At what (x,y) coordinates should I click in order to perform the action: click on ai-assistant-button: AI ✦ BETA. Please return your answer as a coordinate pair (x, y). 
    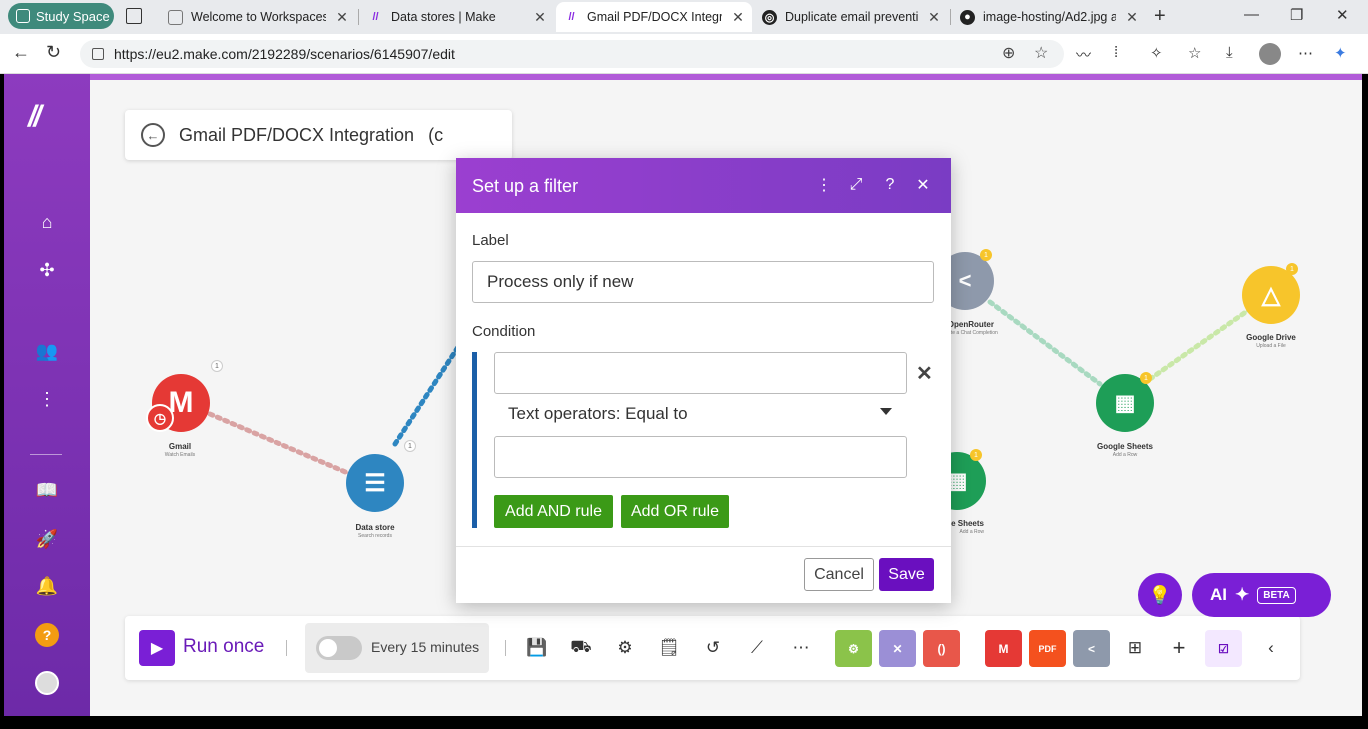
    Looking at the image, I should click on (1261, 595).